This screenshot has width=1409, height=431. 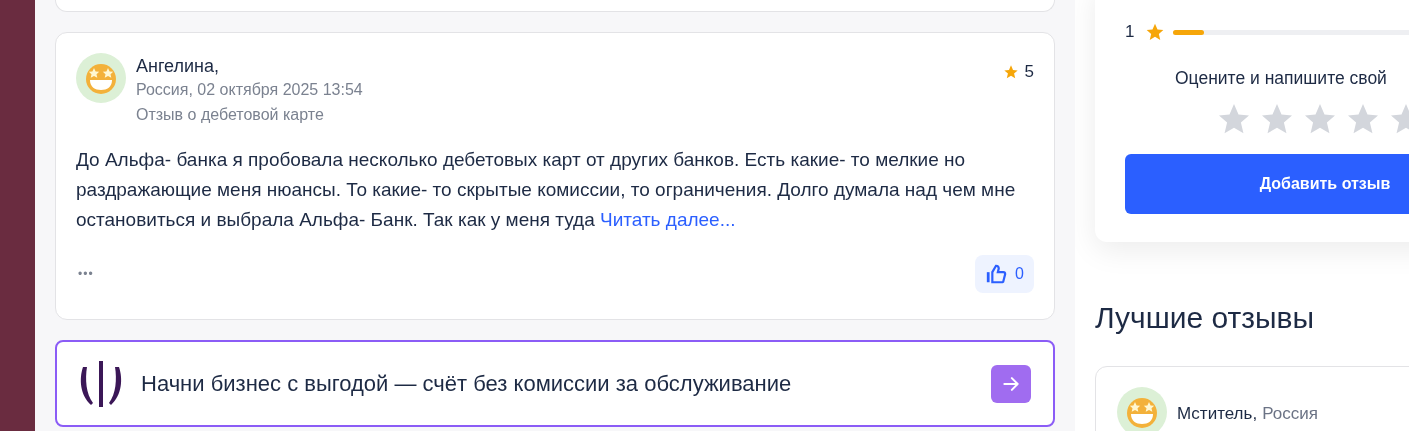 What do you see at coordinates (1290, 414) in the screenshot?
I see `author-country: Россия` at bounding box center [1290, 414].